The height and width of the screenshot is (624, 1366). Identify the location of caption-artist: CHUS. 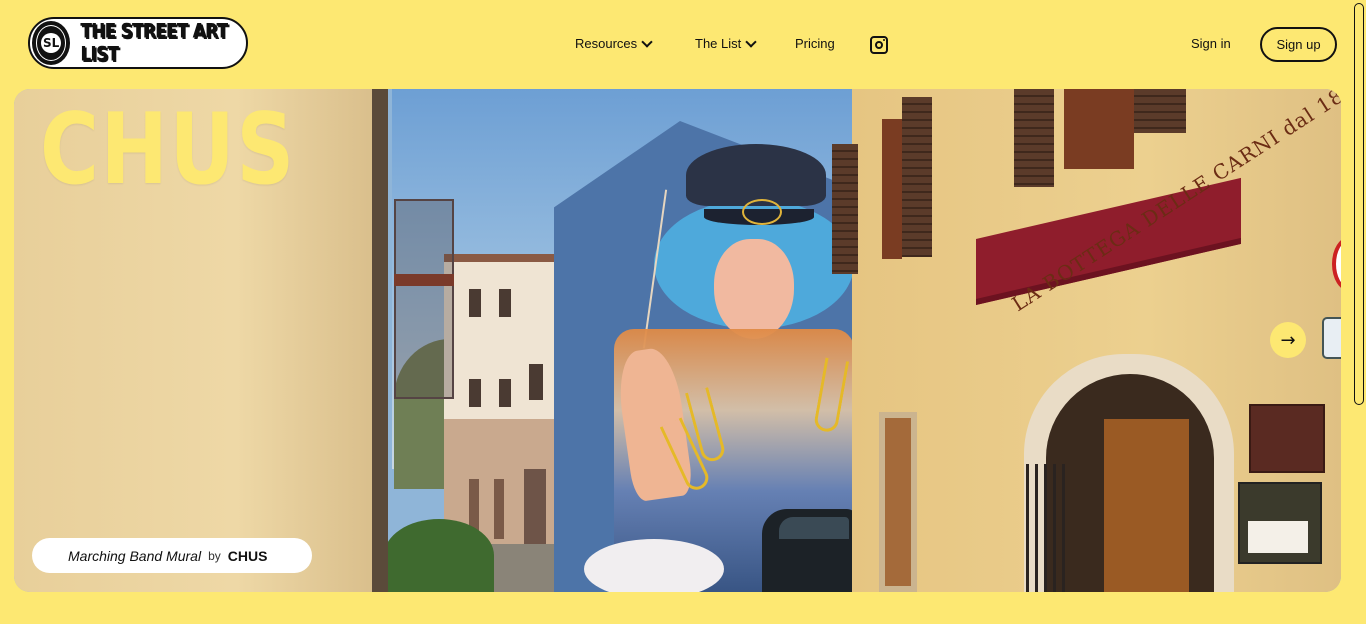
(248, 556).